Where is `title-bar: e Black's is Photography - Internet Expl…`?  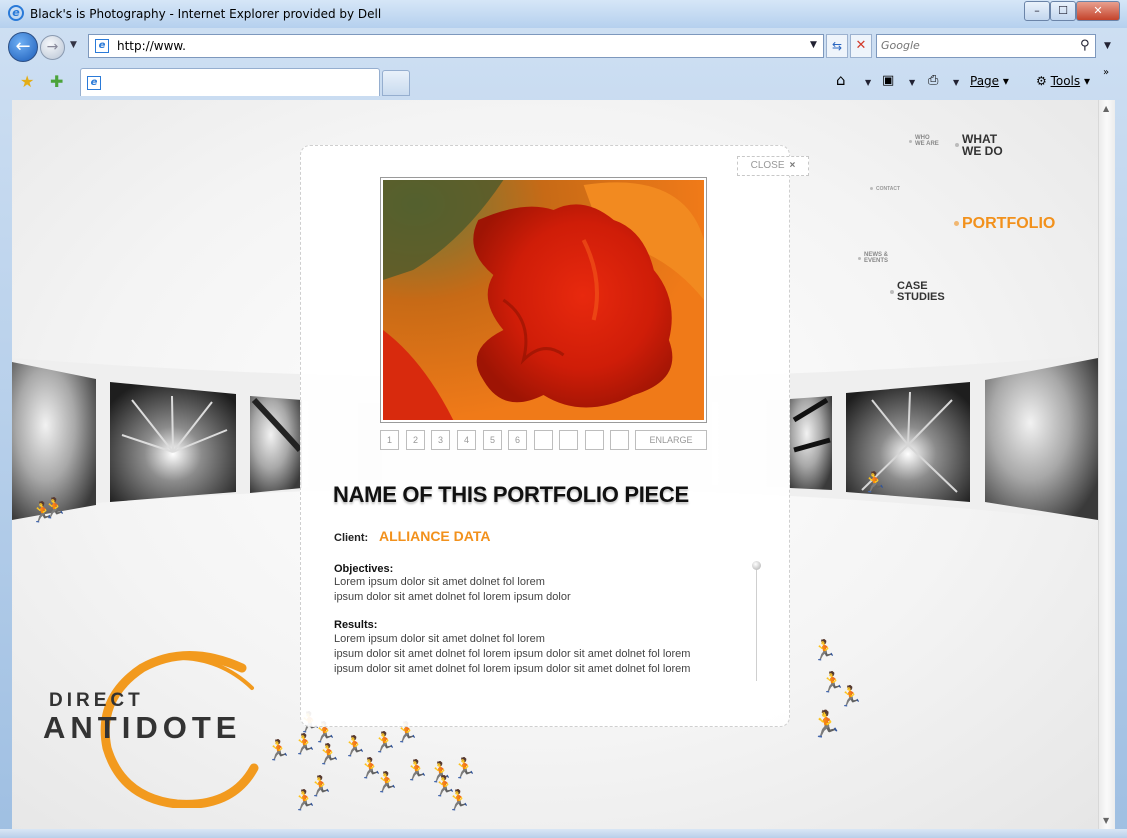
title-bar: e Black's is Photography - Internet Expl… is located at coordinates (563, 14).